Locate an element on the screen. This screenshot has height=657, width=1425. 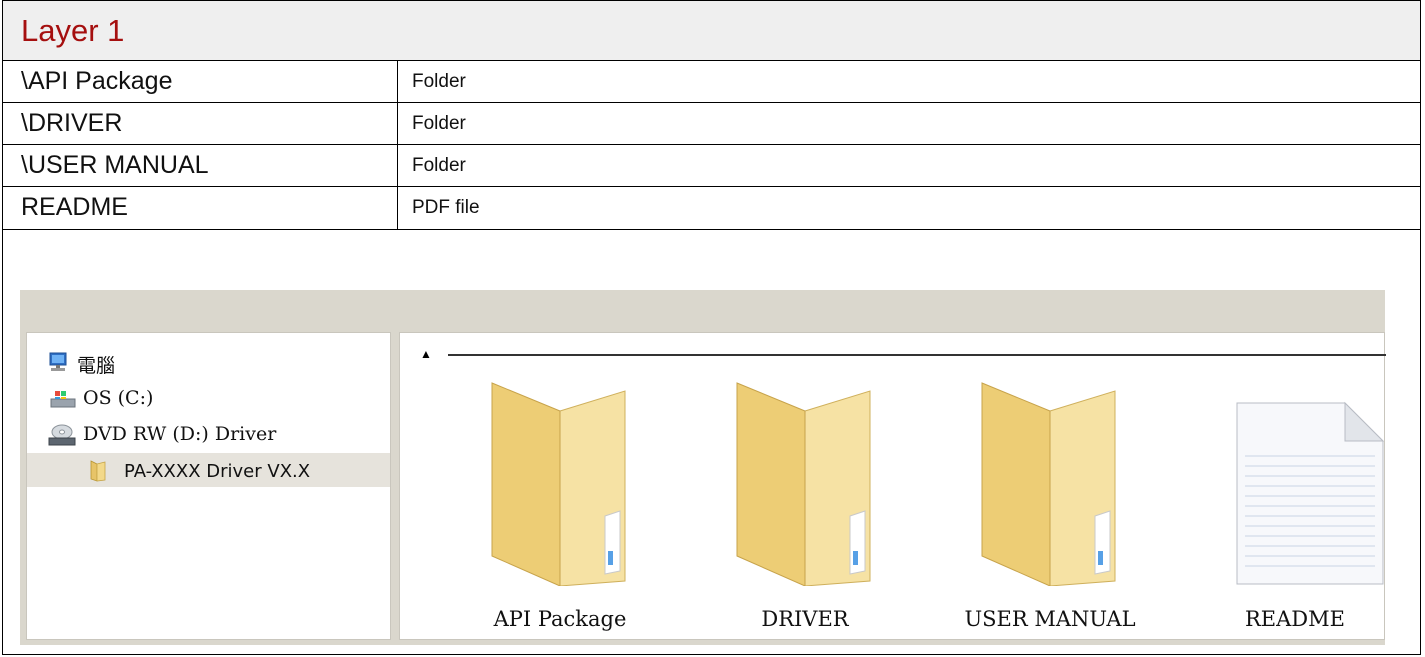
table-row: \API Package Folder is located at coordinates (711, 82).